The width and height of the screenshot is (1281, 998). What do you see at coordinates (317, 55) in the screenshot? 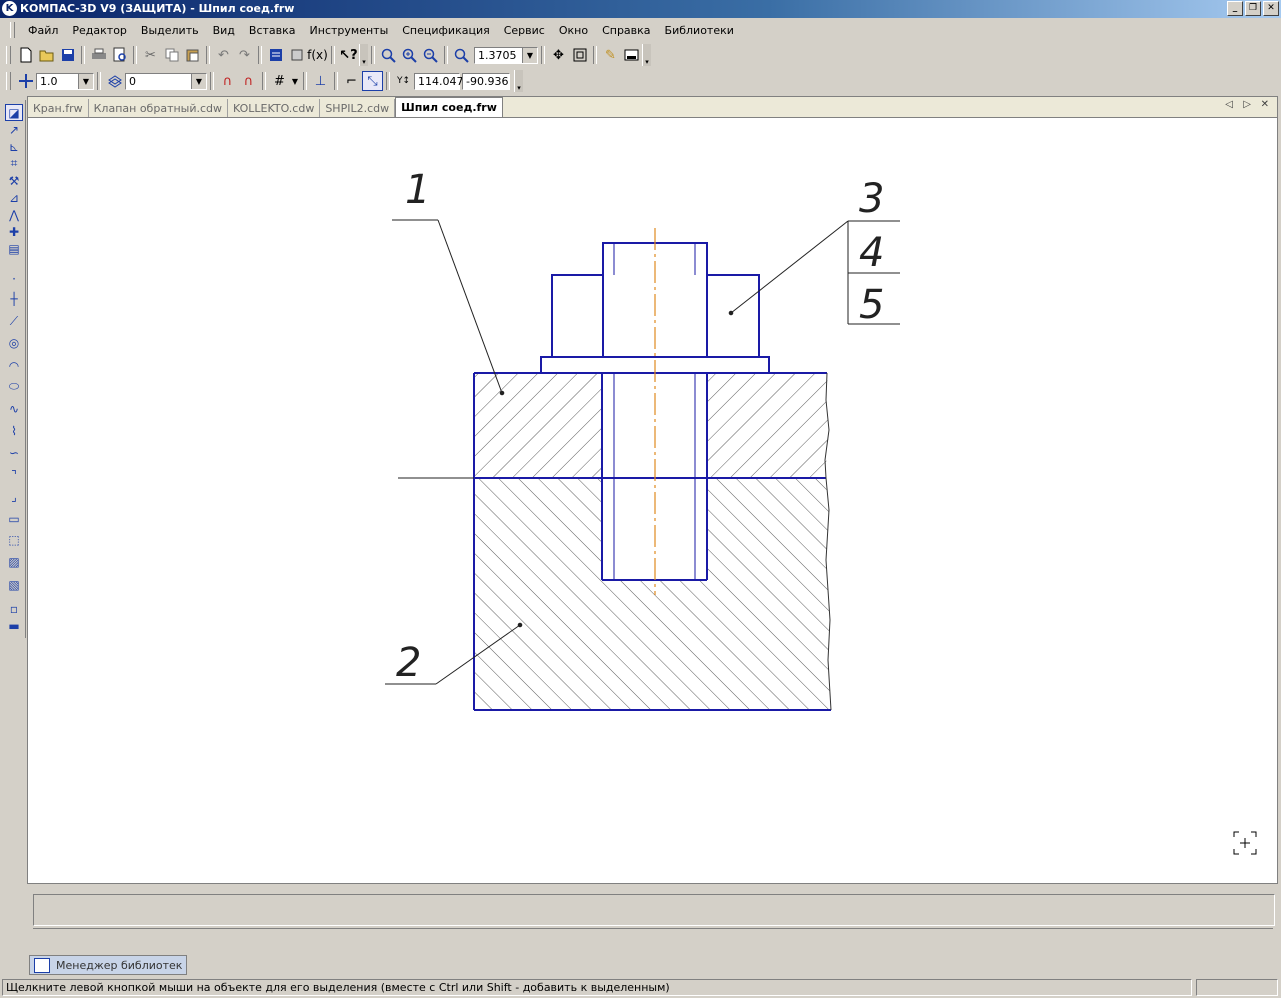
I see `function-icon: f(x)` at bounding box center [317, 55].